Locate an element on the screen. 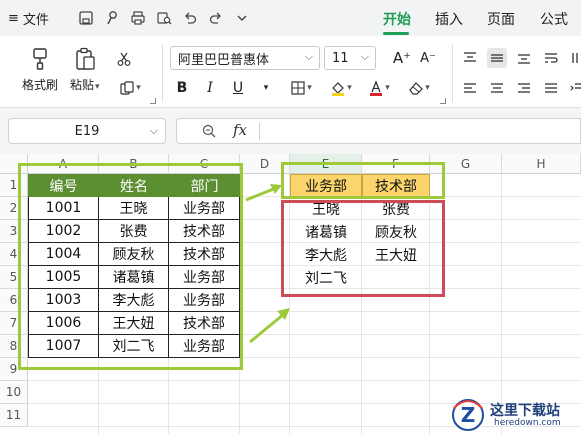  underline-button: U is located at coordinates (238, 88).